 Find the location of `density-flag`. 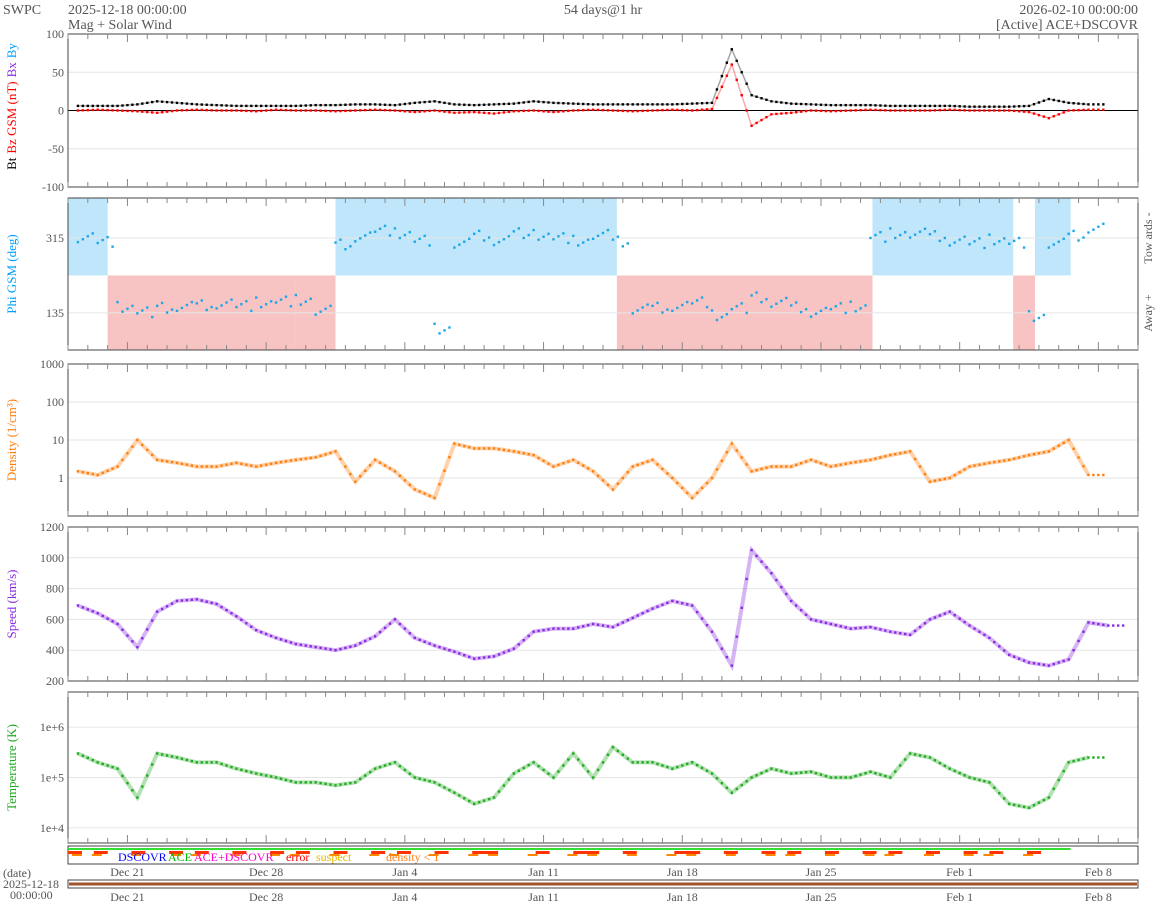

density-flag is located at coordinates (929, 855).